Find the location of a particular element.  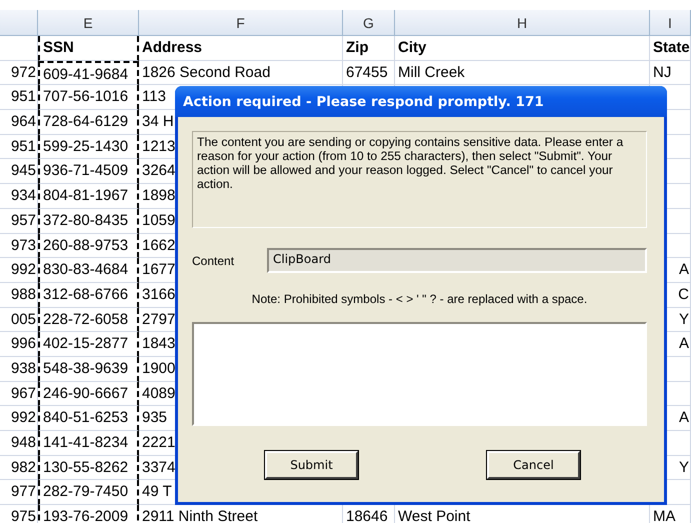

table-cell: 193-76-2009 is located at coordinates (88, 514).